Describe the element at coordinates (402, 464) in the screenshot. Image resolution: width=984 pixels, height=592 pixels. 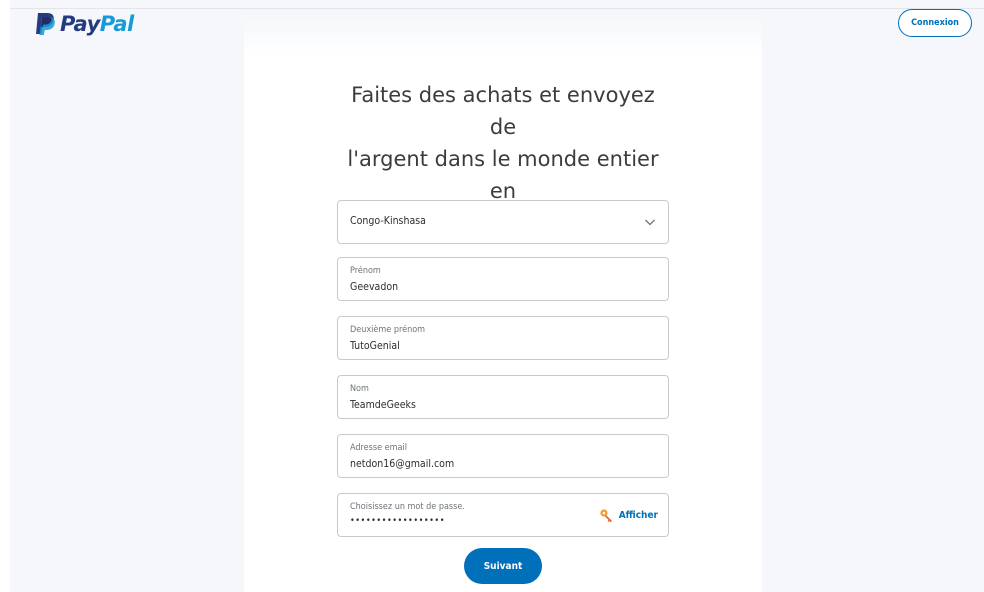
I see `email-value: netdon16@gmail.com` at that location.